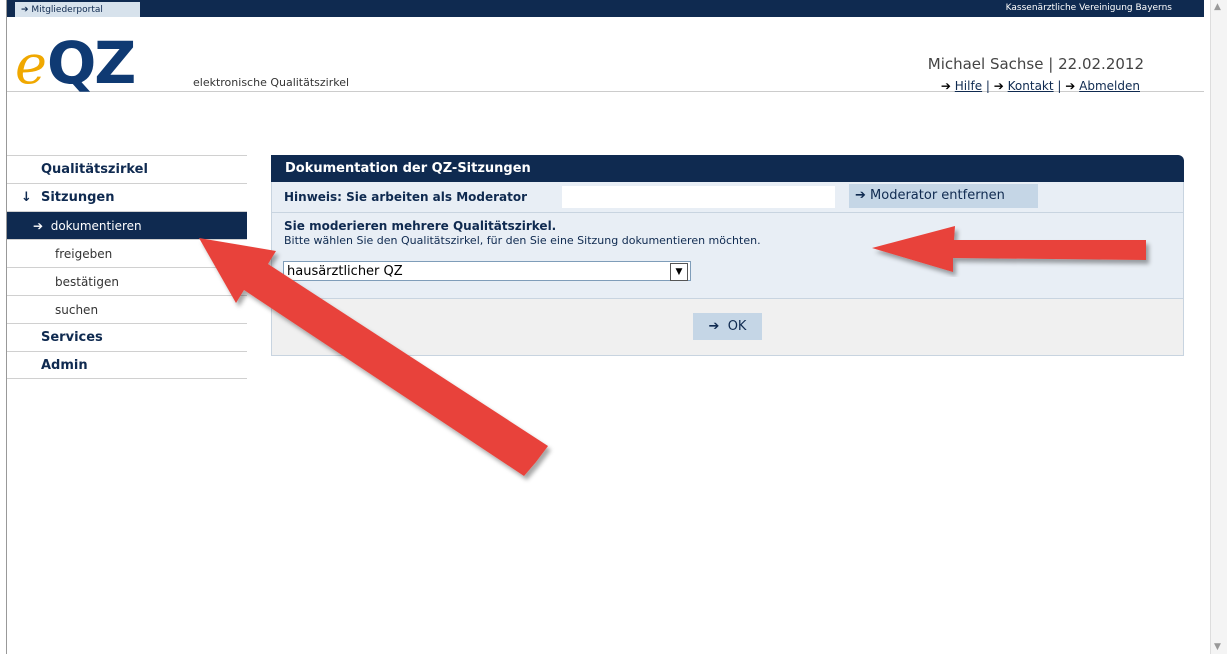  Describe the element at coordinates (1101, 64) in the screenshot. I see `current-date: 22.02.2012` at that location.